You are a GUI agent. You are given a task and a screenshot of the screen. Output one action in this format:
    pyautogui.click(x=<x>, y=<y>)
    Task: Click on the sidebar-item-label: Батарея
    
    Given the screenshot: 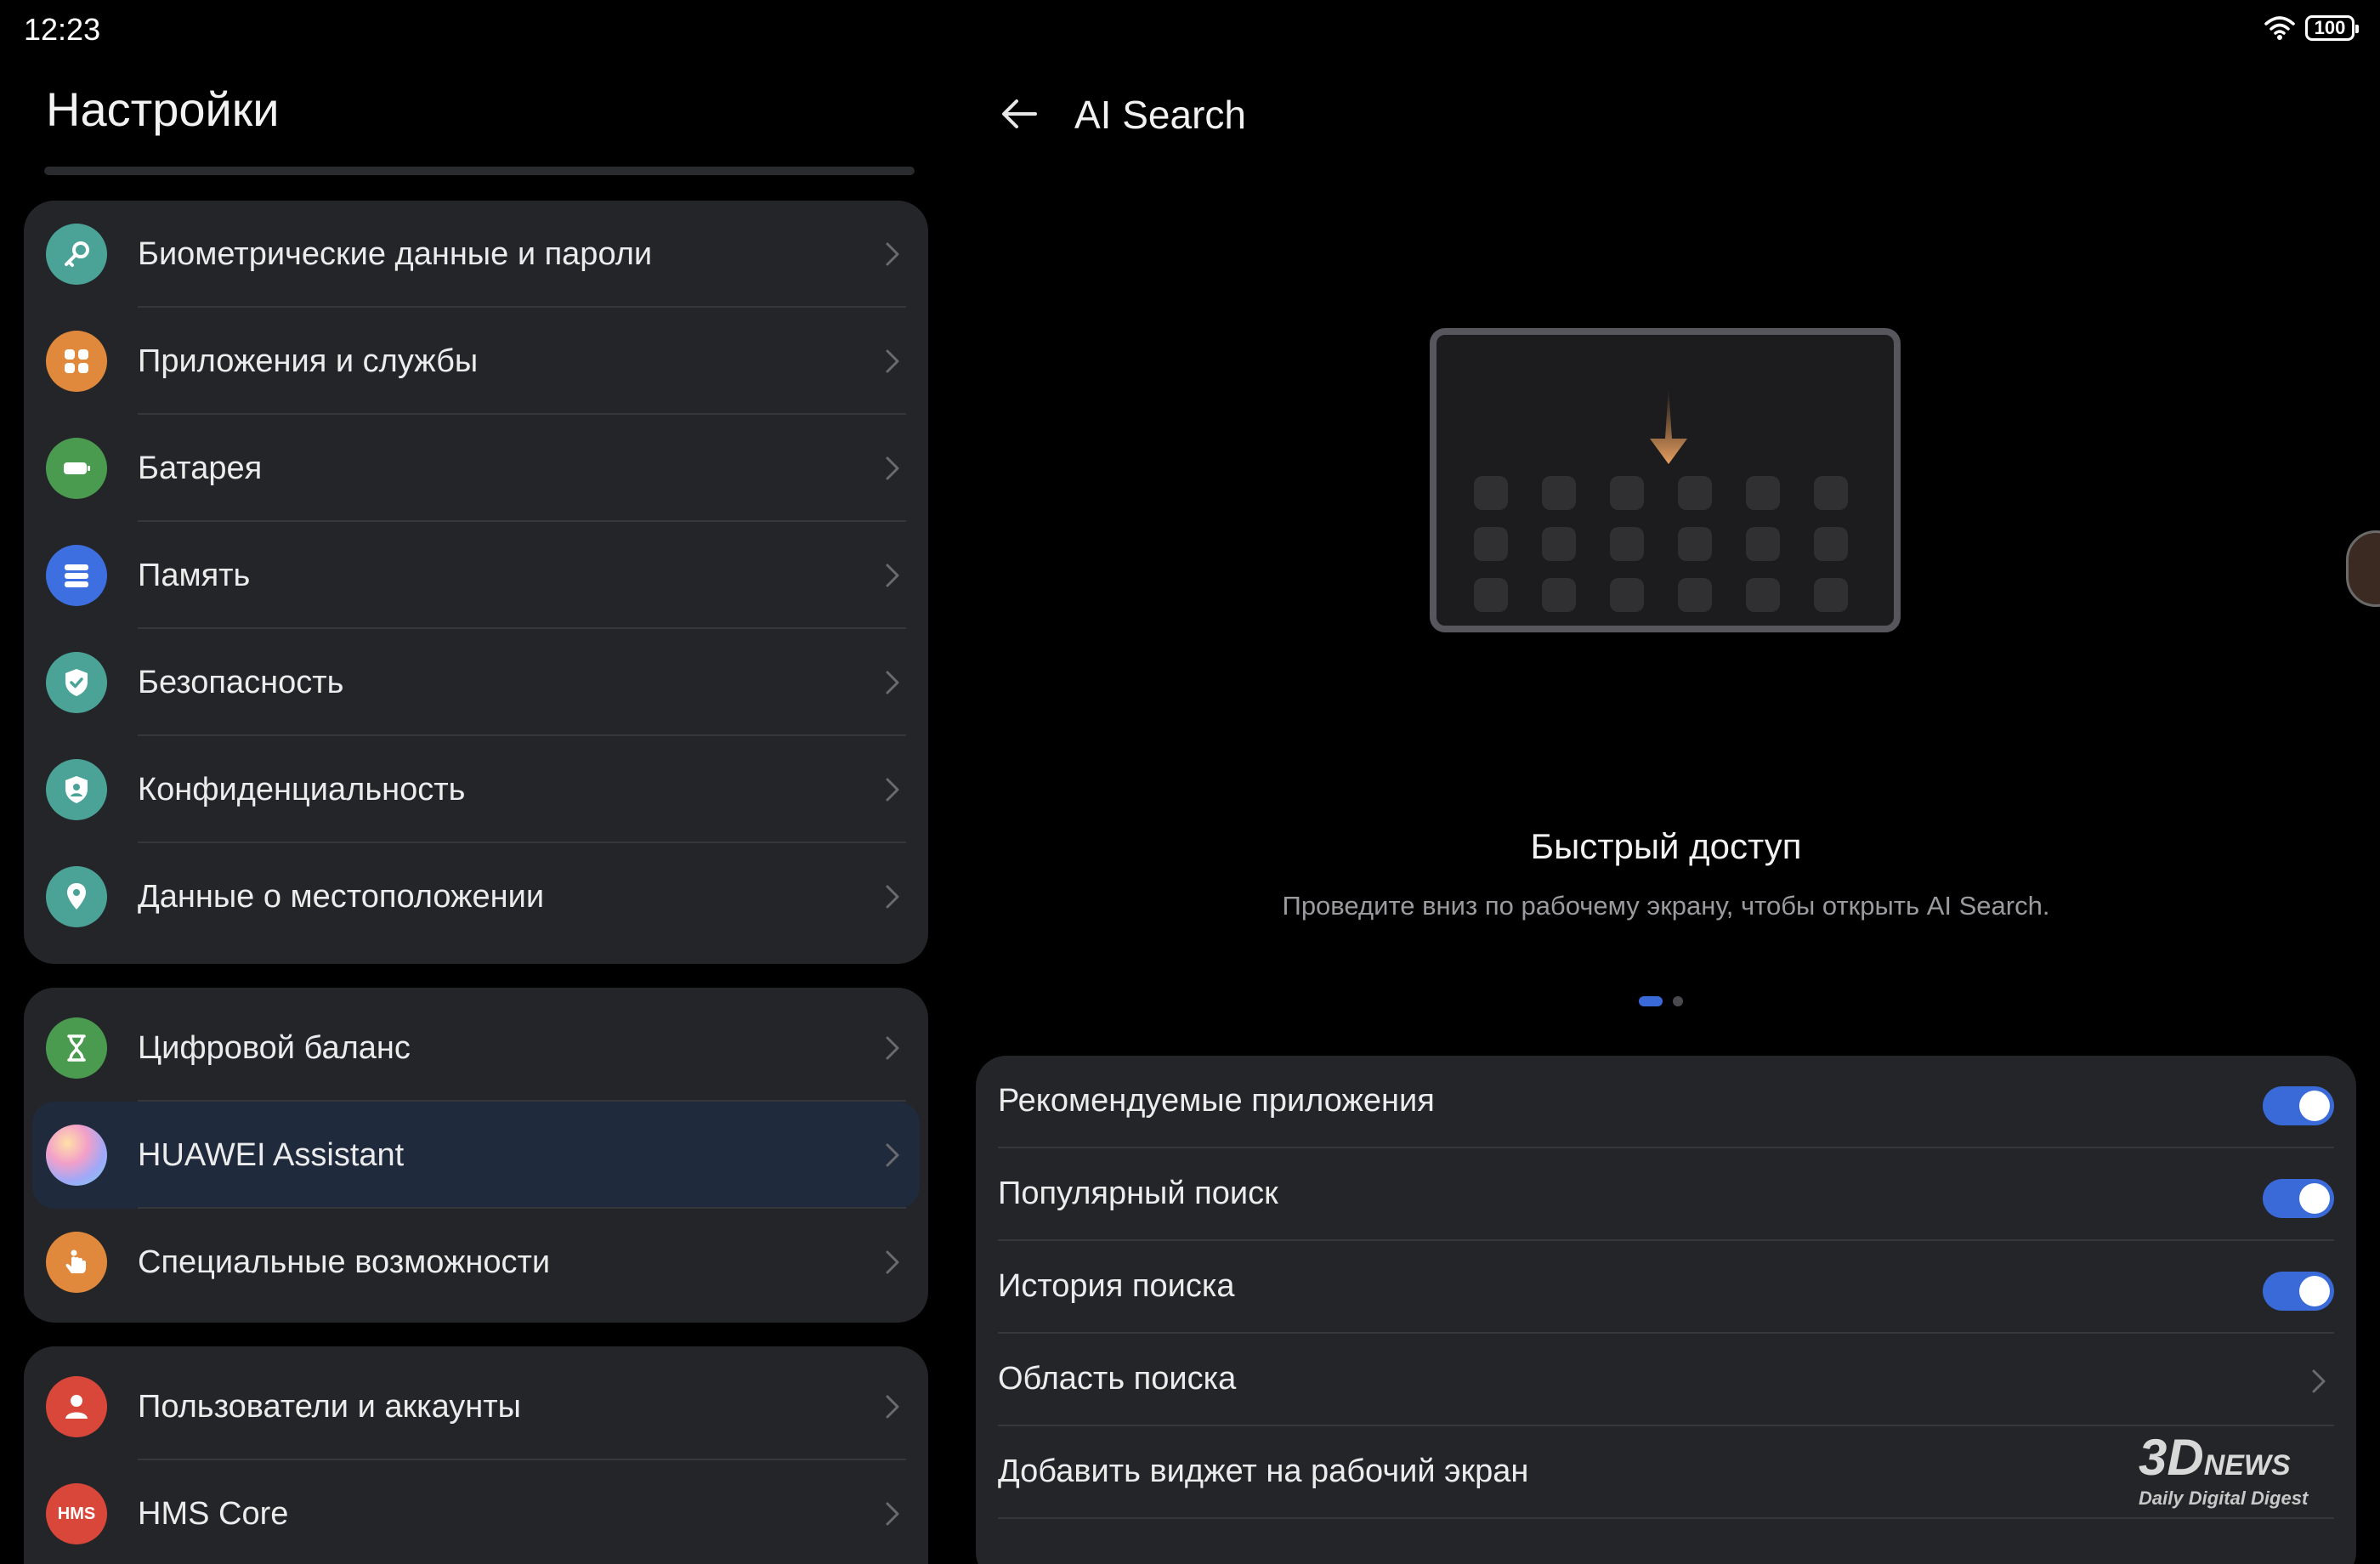 What is the action you would take?
    pyautogui.click(x=200, y=468)
    